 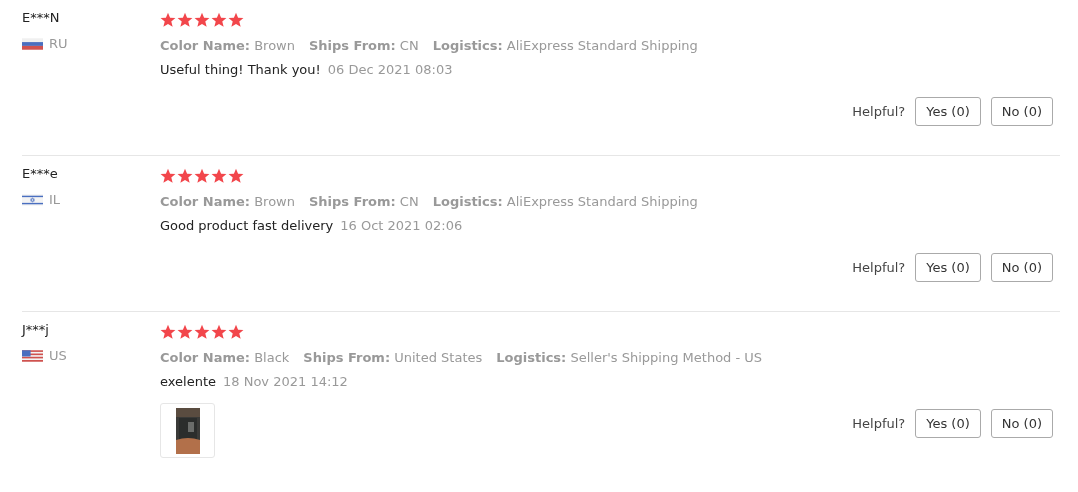 I want to click on review-date: 06 Dec 2021 08:03, so click(x=390, y=69).